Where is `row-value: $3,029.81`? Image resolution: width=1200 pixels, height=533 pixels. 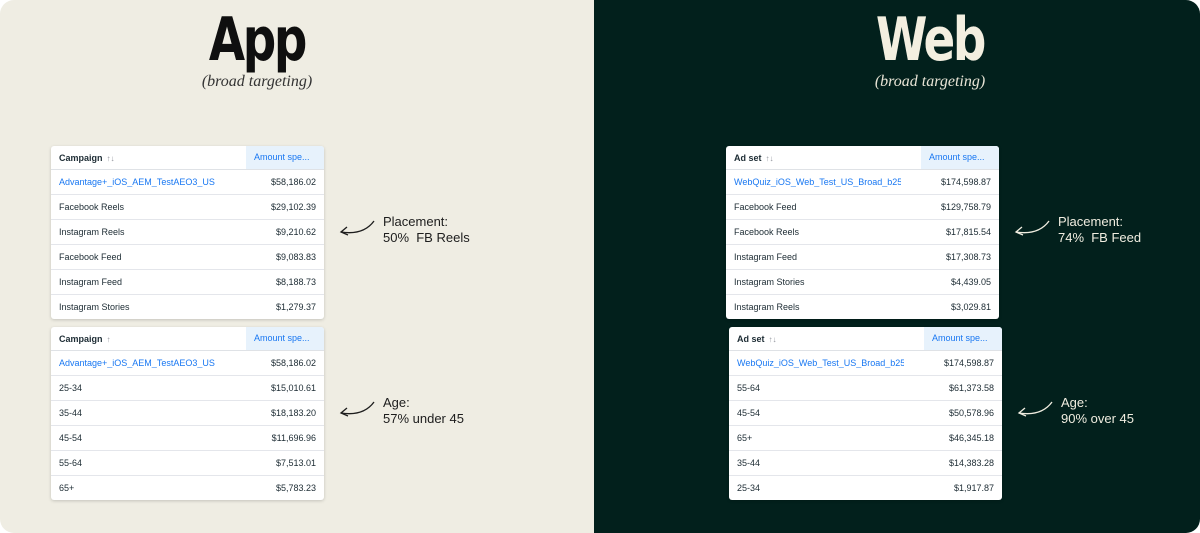
row-value: $3,029.81 is located at coordinates (970, 307).